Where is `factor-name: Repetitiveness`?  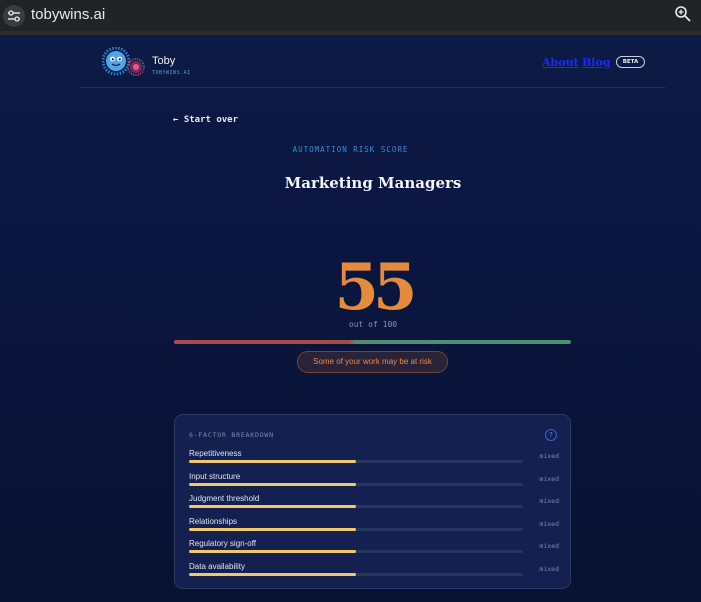 factor-name: Repetitiveness is located at coordinates (215, 453).